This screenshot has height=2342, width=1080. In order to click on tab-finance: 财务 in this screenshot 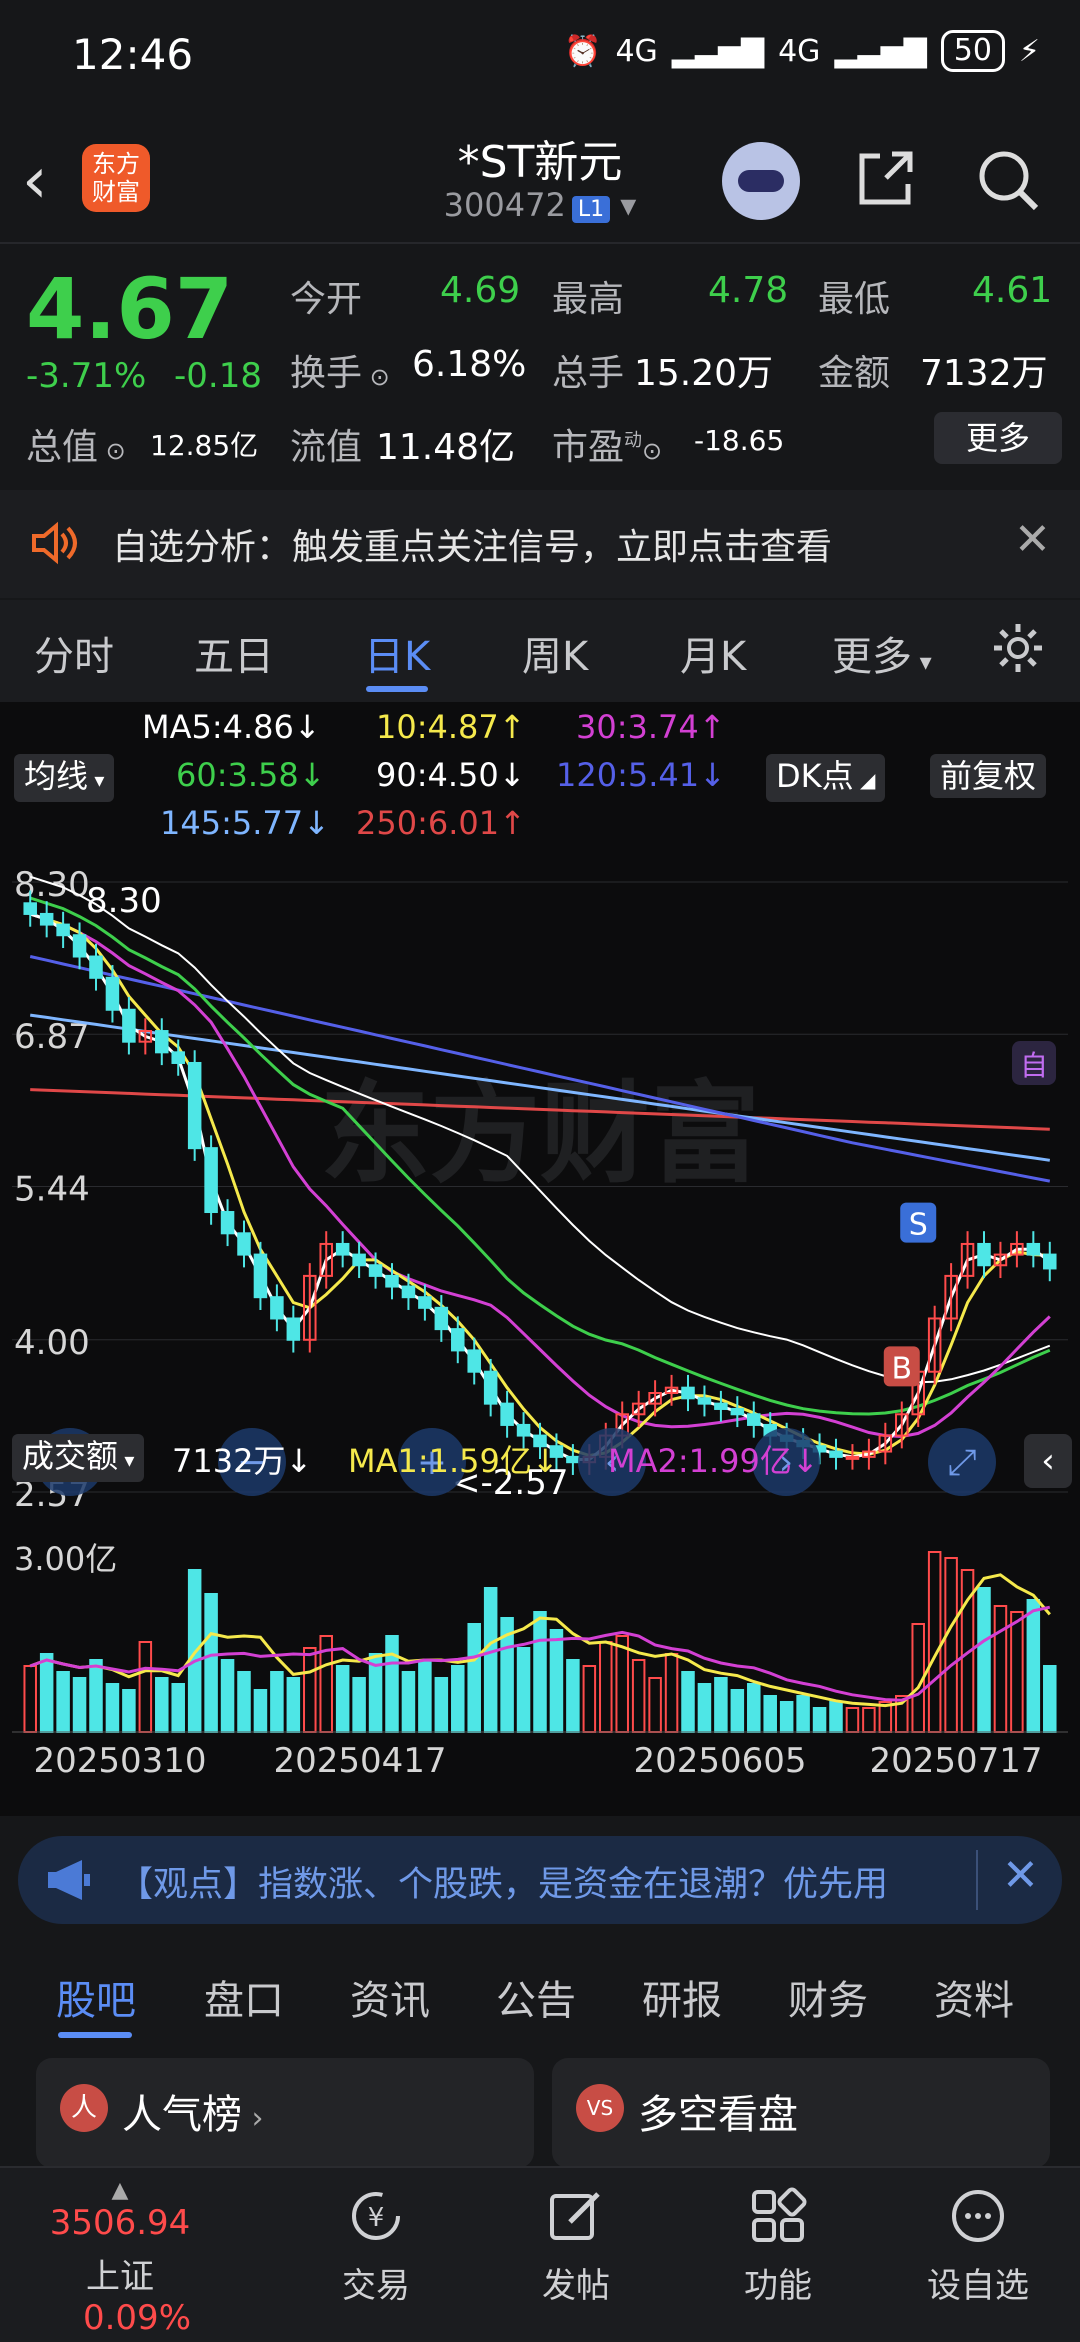, I will do `click(828, 1997)`.